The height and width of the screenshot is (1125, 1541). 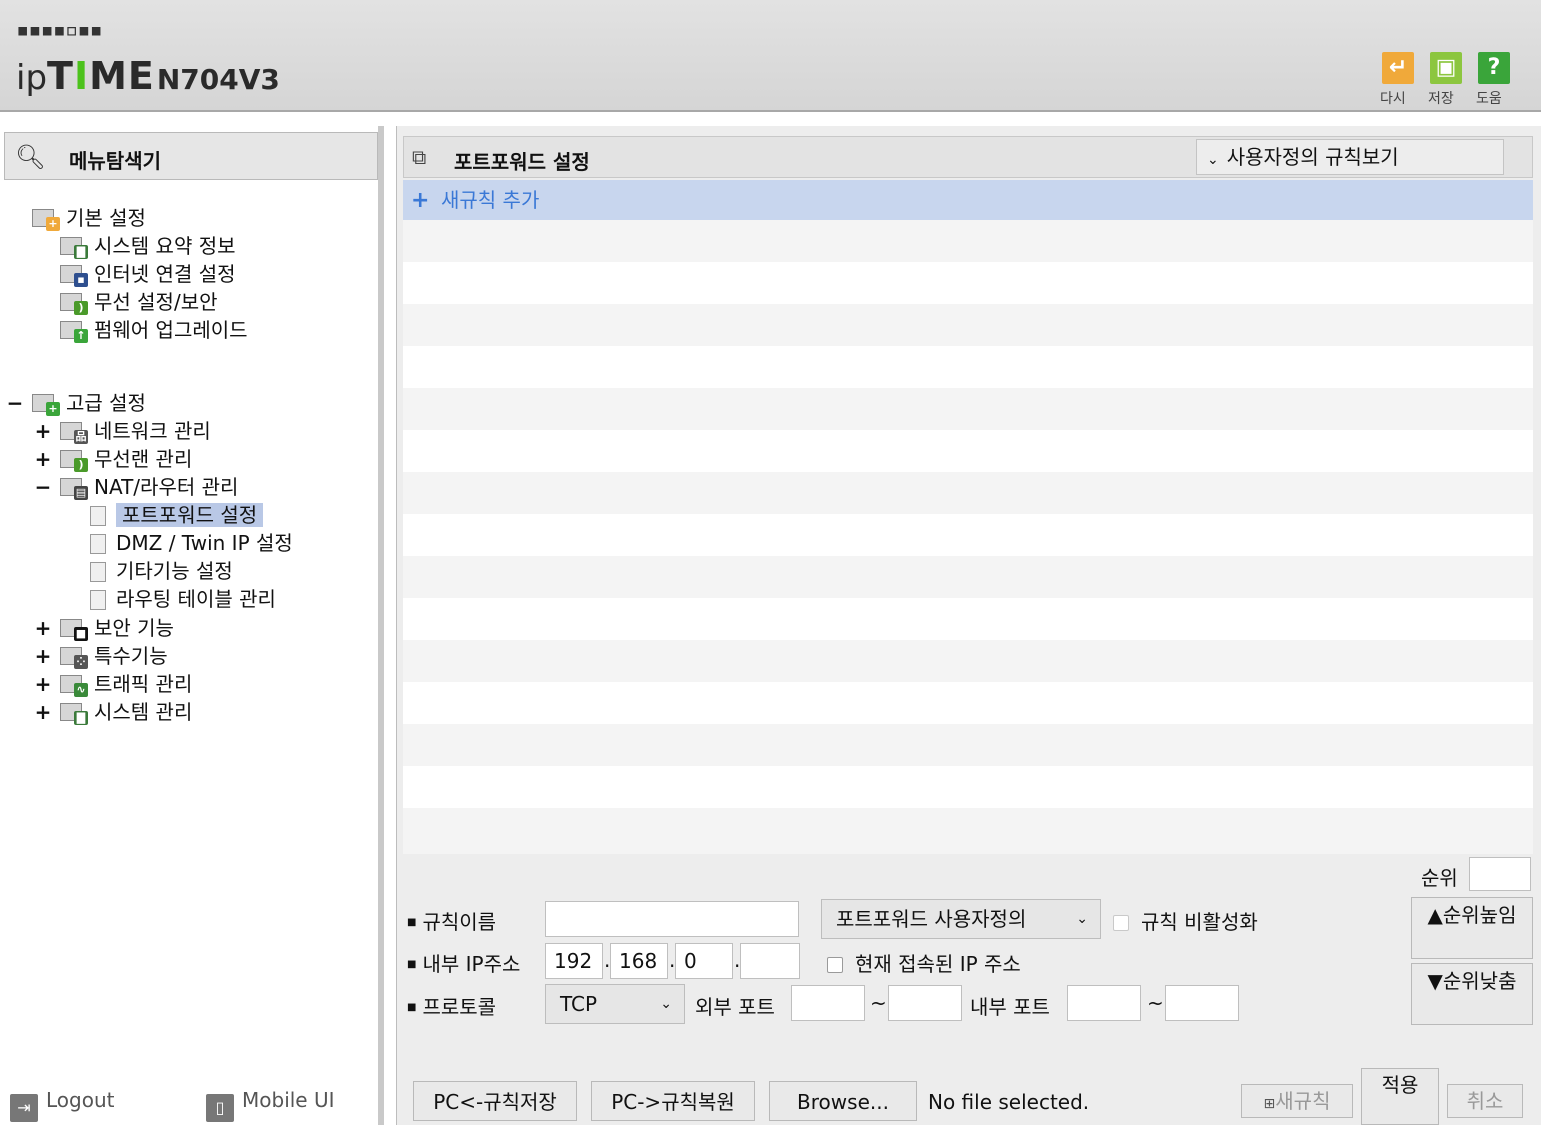 What do you see at coordinates (1446, 79) in the screenshot?
I see `save-button: ▣ 저장` at bounding box center [1446, 79].